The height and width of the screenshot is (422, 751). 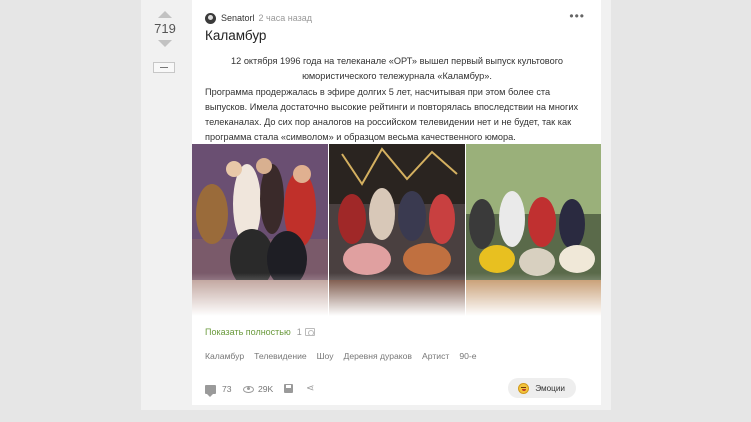 I want to click on views-stat: 29K, so click(x=258, y=389).